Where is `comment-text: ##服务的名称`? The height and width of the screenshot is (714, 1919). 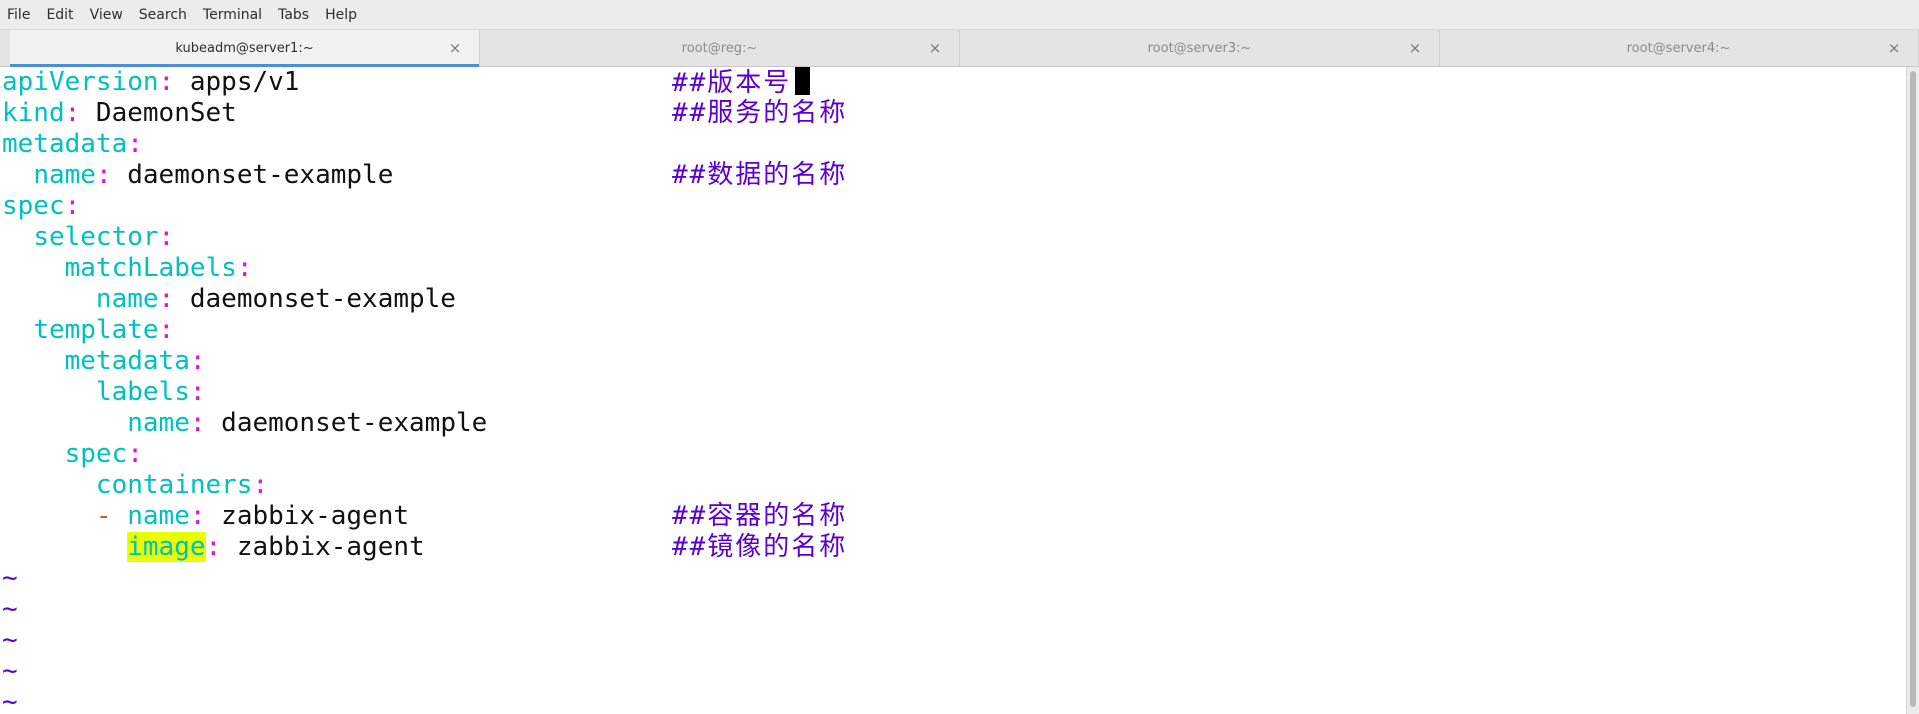
comment-text: ##服务的名称 is located at coordinates (760, 113).